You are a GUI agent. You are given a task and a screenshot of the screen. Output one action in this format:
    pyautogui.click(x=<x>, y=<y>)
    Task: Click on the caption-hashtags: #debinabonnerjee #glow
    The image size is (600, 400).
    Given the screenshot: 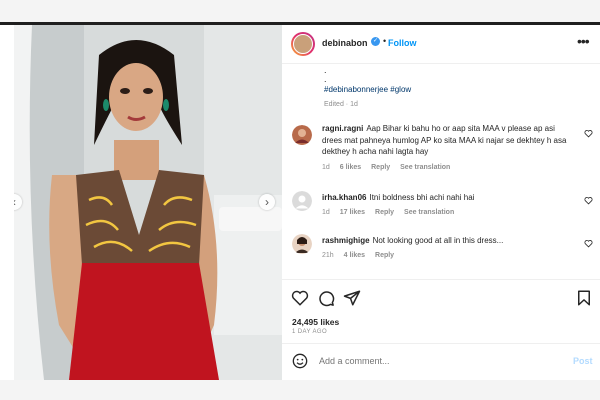 What is the action you would take?
    pyautogui.click(x=367, y=89)
    